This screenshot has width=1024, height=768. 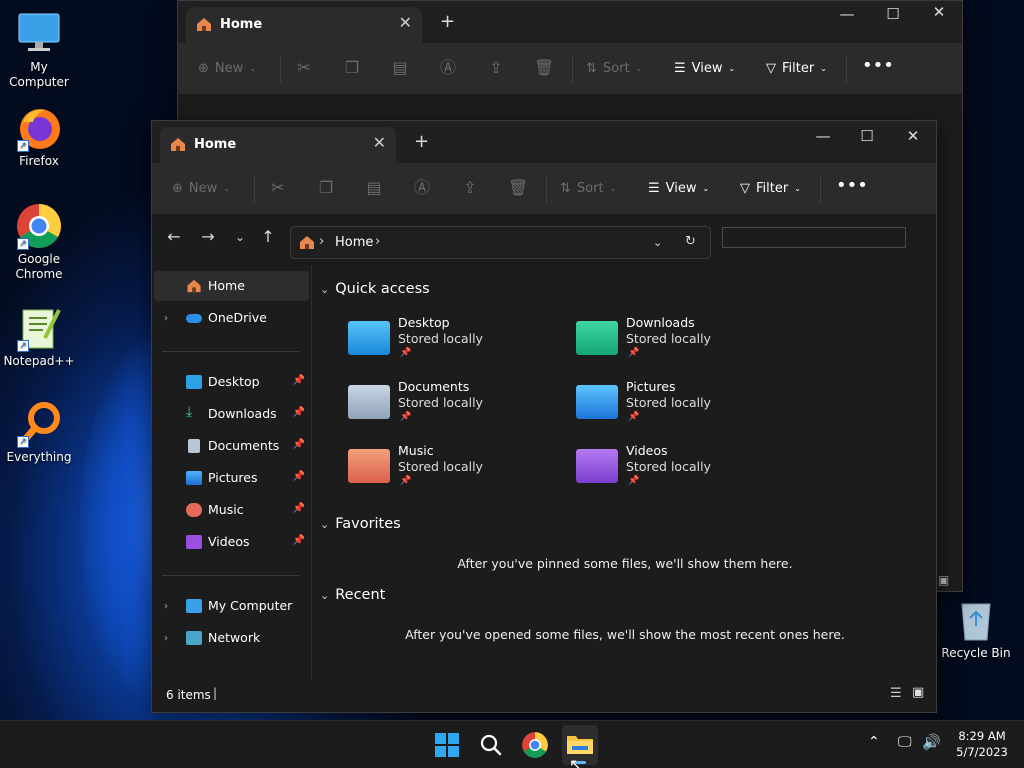 What do you see at coordinates (976, 628) in the screenshot?
I see `desktop-icon-recycle-bin: Recycle Bin` at bounding box center [976, 628].